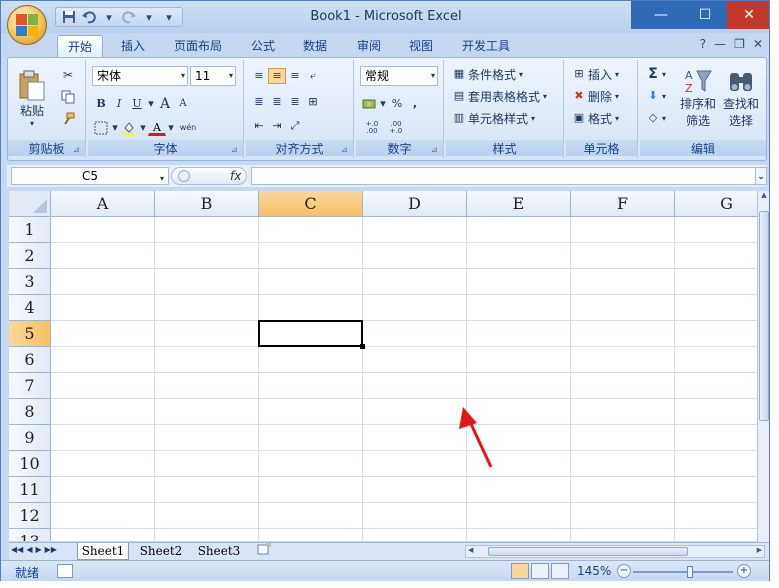 This screenshot has width=779, height=588. I want to click on borders-dropdown-icon: ▾, so click(115, 128).